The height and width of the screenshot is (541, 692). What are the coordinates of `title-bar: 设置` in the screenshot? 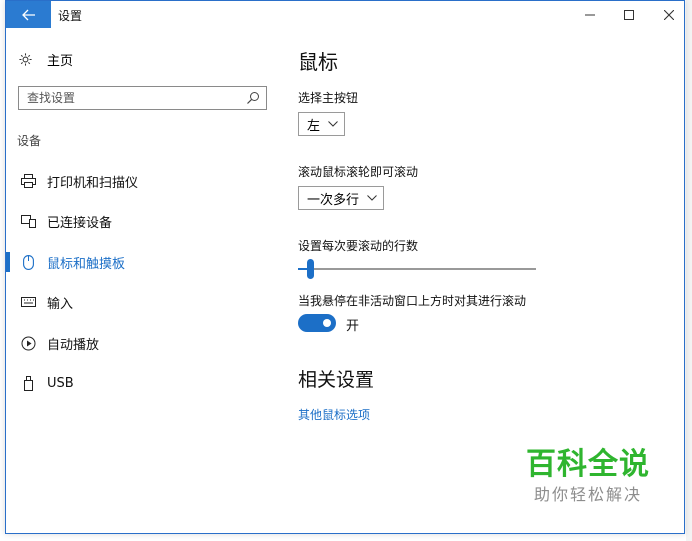 It's located at (345, 14).